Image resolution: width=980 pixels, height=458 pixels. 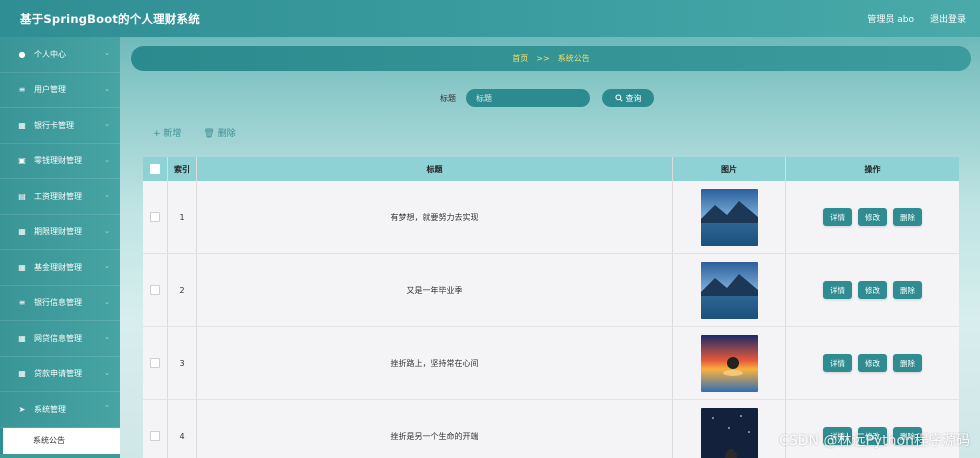 I want to click on sidebar-item-change-finance: ▣ 零钱理财管理 ⌄, so click(x=60, y=161).